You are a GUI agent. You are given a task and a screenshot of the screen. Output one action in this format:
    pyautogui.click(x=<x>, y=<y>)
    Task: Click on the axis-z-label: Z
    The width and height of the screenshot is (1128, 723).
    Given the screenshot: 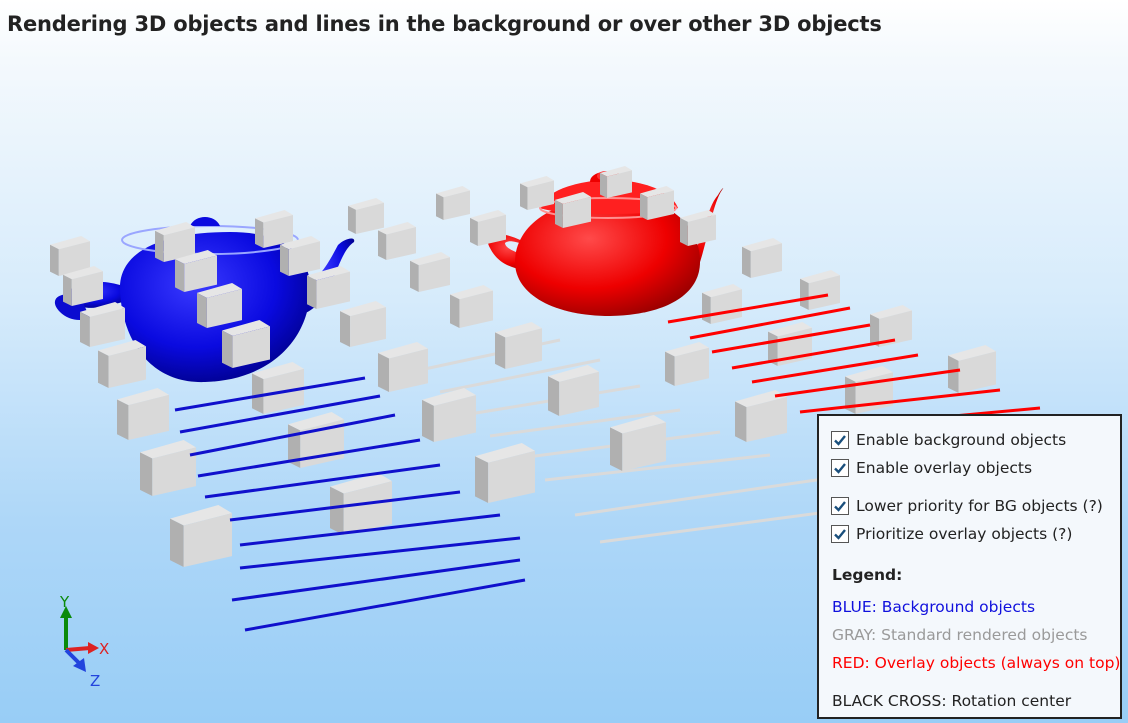 What is the action you would take?
    pyautogui.click(x=95, y=681)
    